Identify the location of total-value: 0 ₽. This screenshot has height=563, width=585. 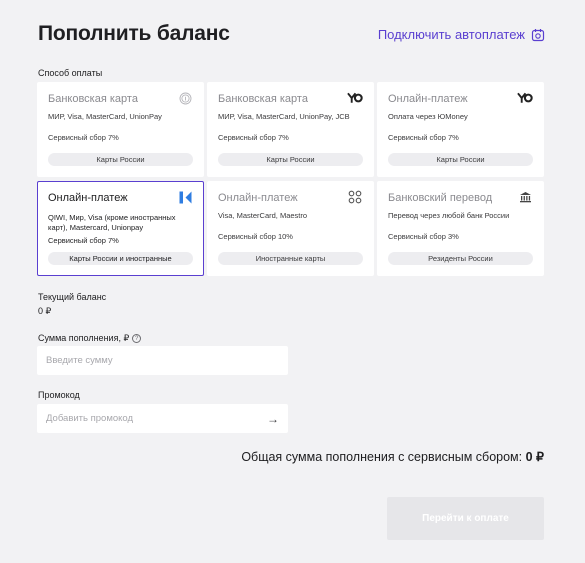
(534, 457).